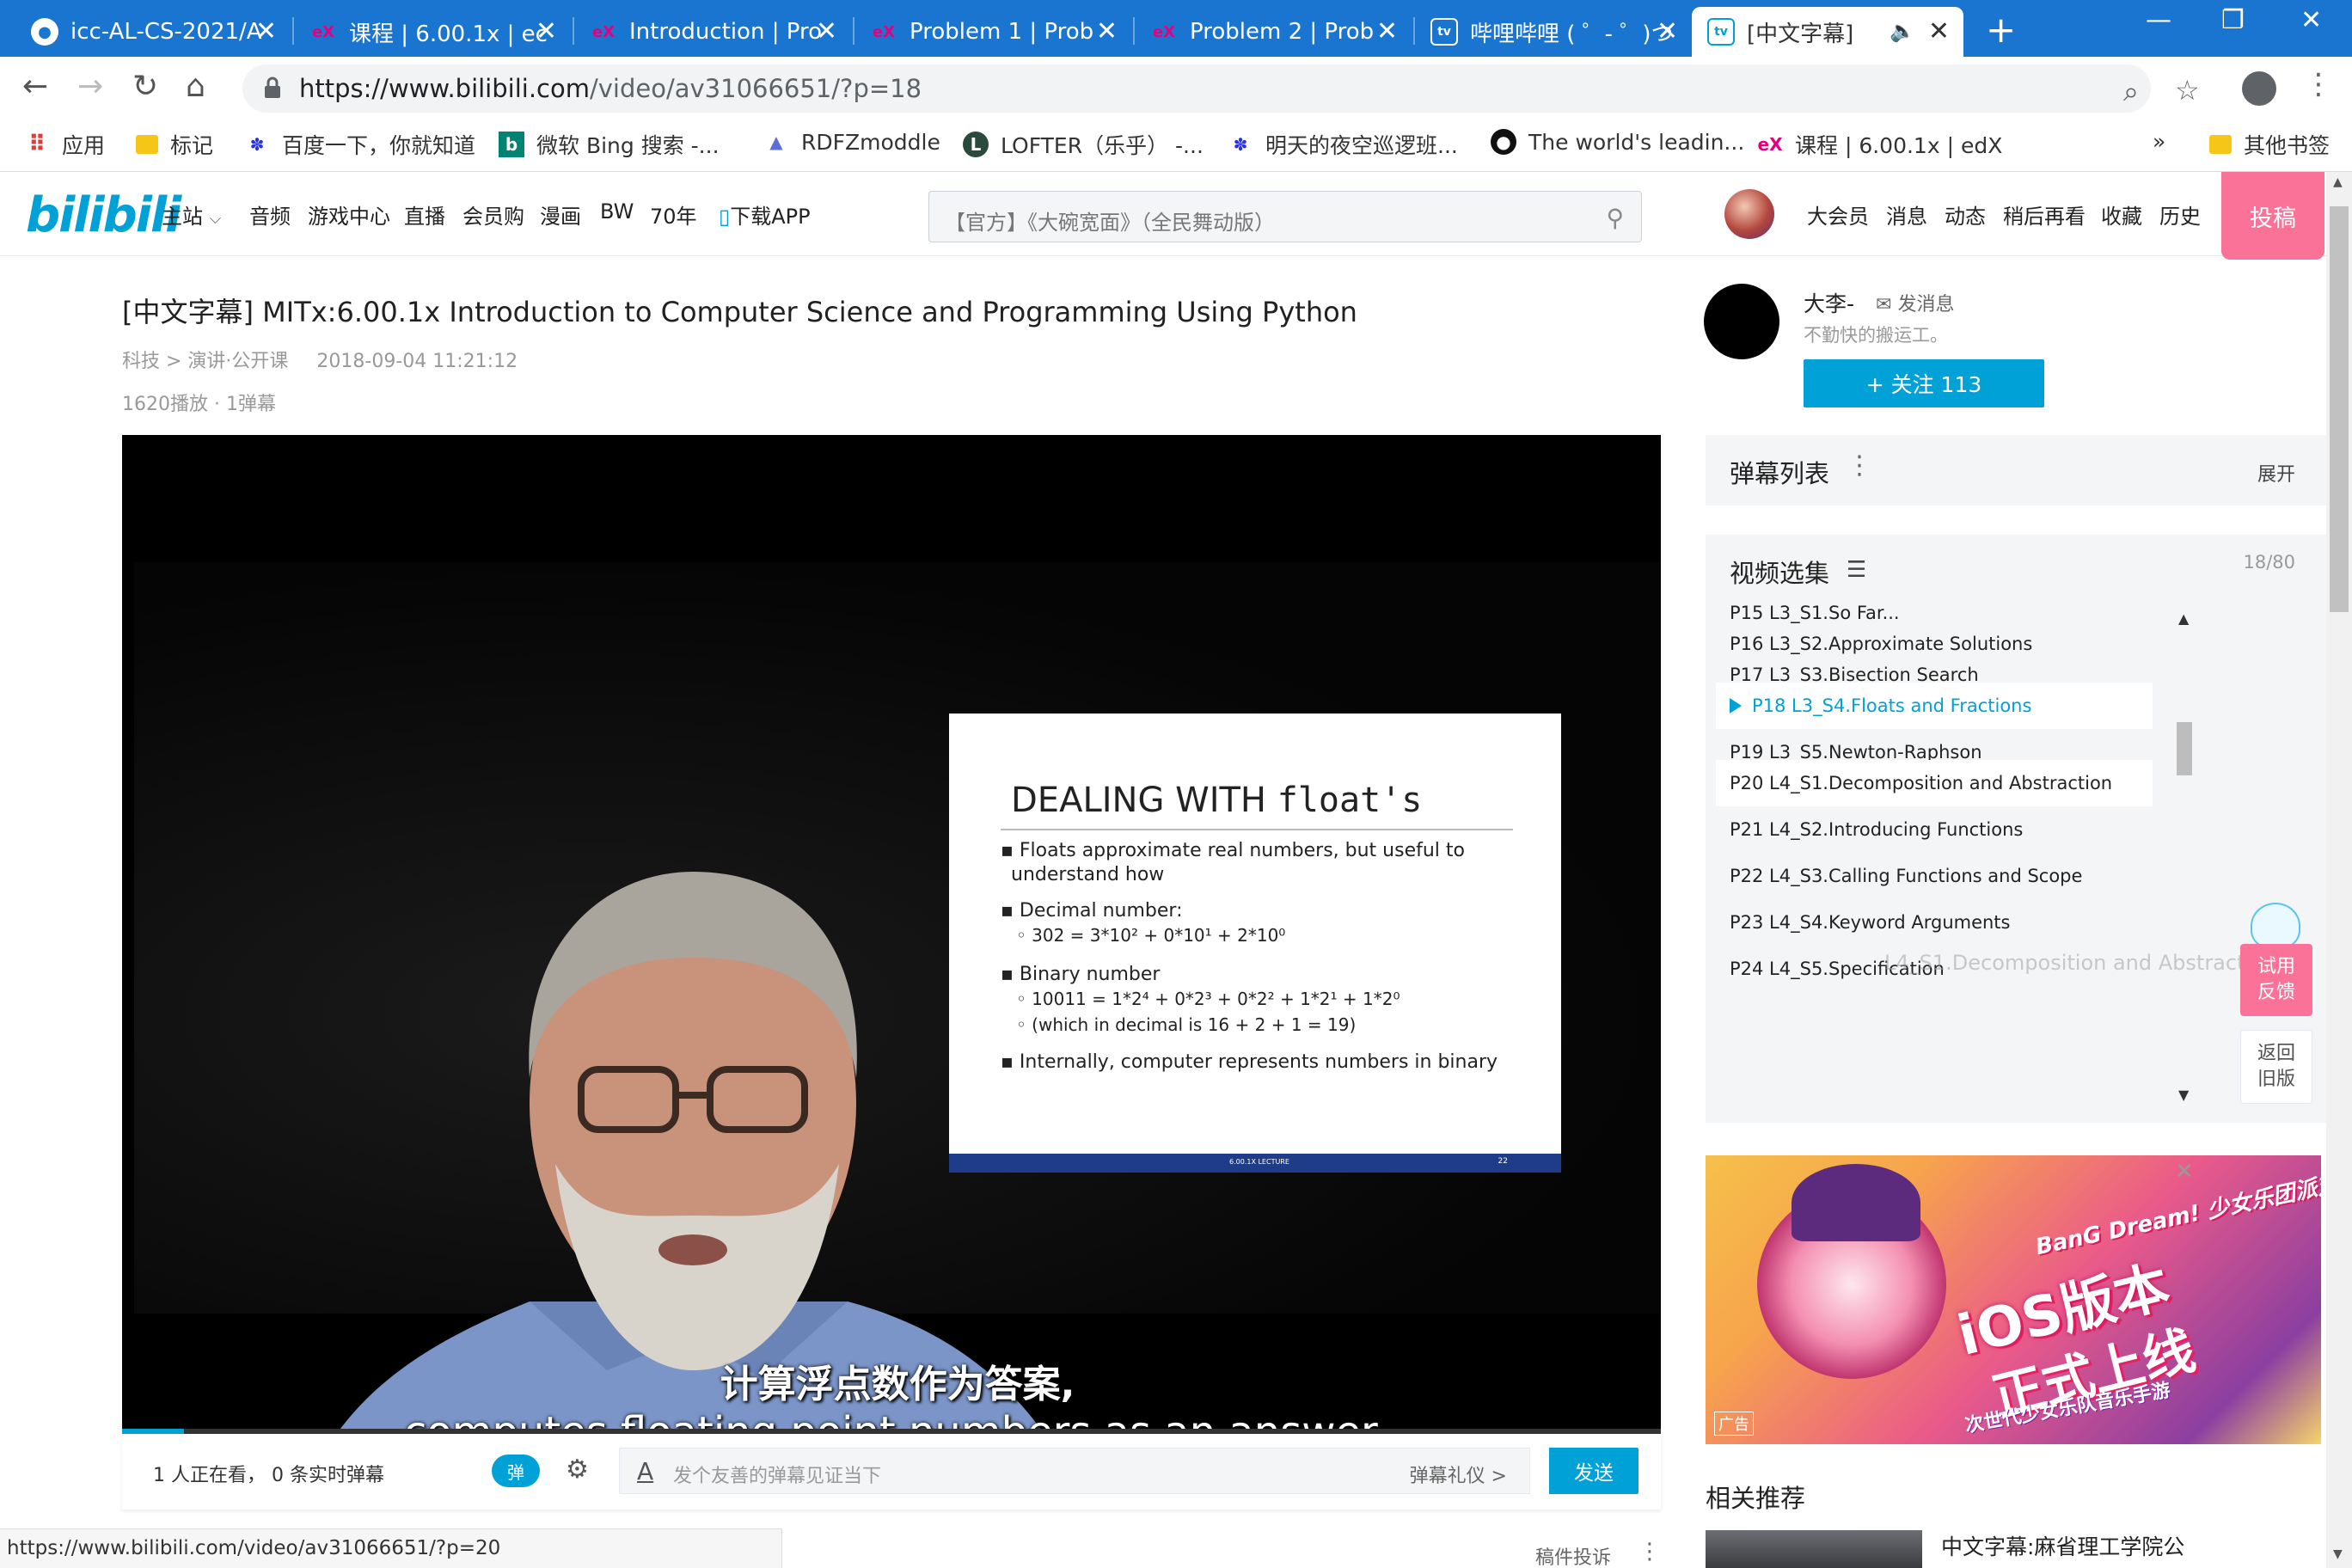 Image resolution: width=2352 pixels, height=1568 pixels. I want to click on nav-watch-later: 稍后再看, so click(2044, 214).